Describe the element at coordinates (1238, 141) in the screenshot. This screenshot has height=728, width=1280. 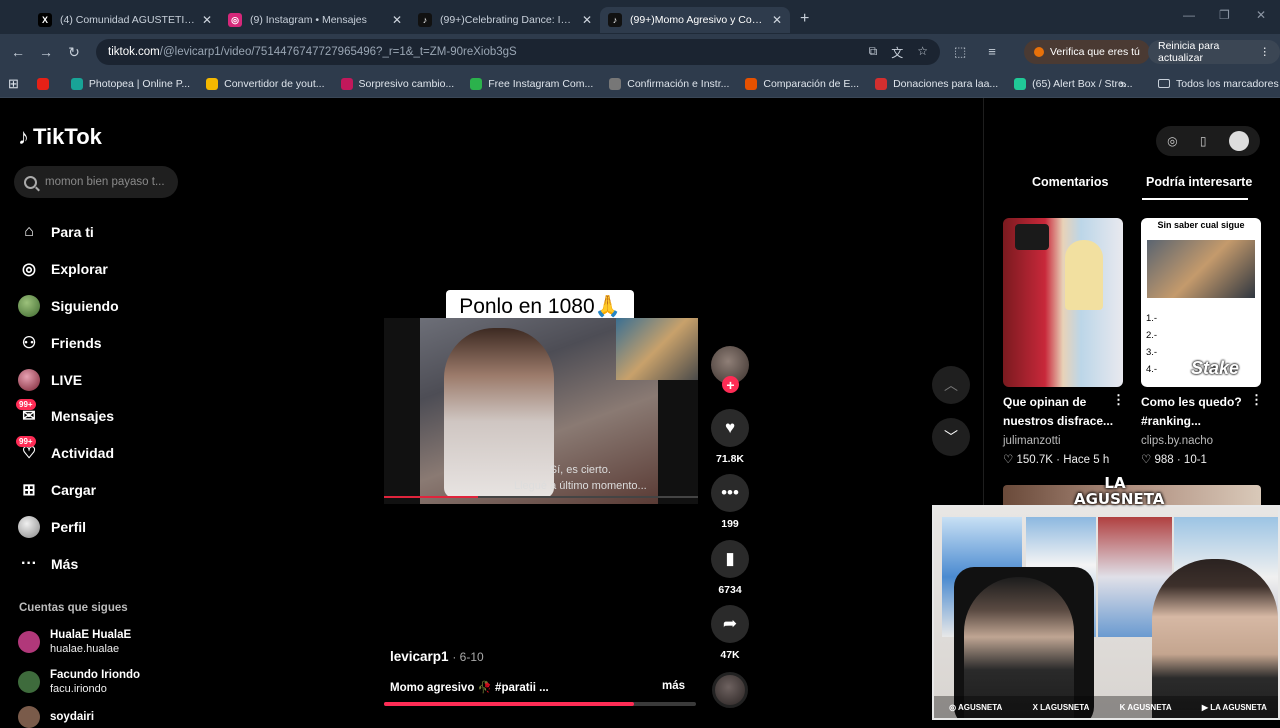
I see `profile-avatar` at that location.